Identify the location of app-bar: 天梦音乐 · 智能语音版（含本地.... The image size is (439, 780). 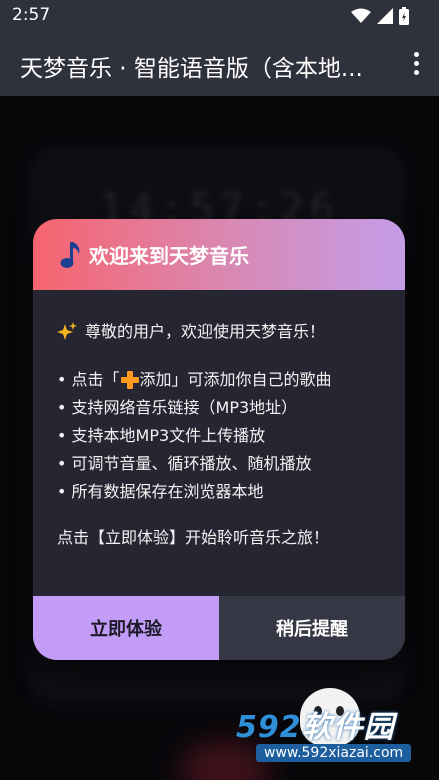
(219, 64).